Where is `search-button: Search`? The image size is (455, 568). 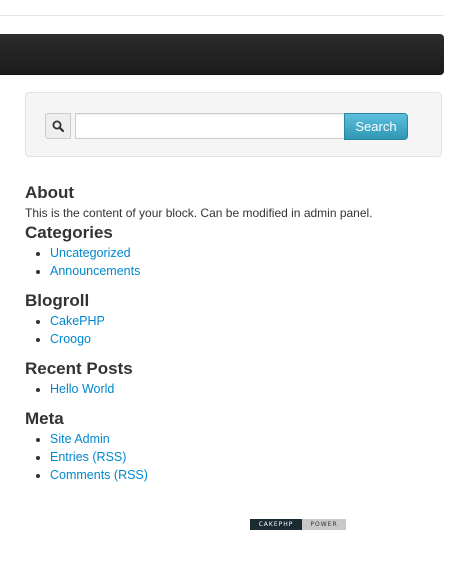 search-button: Search is located at coordinates (376, 126).